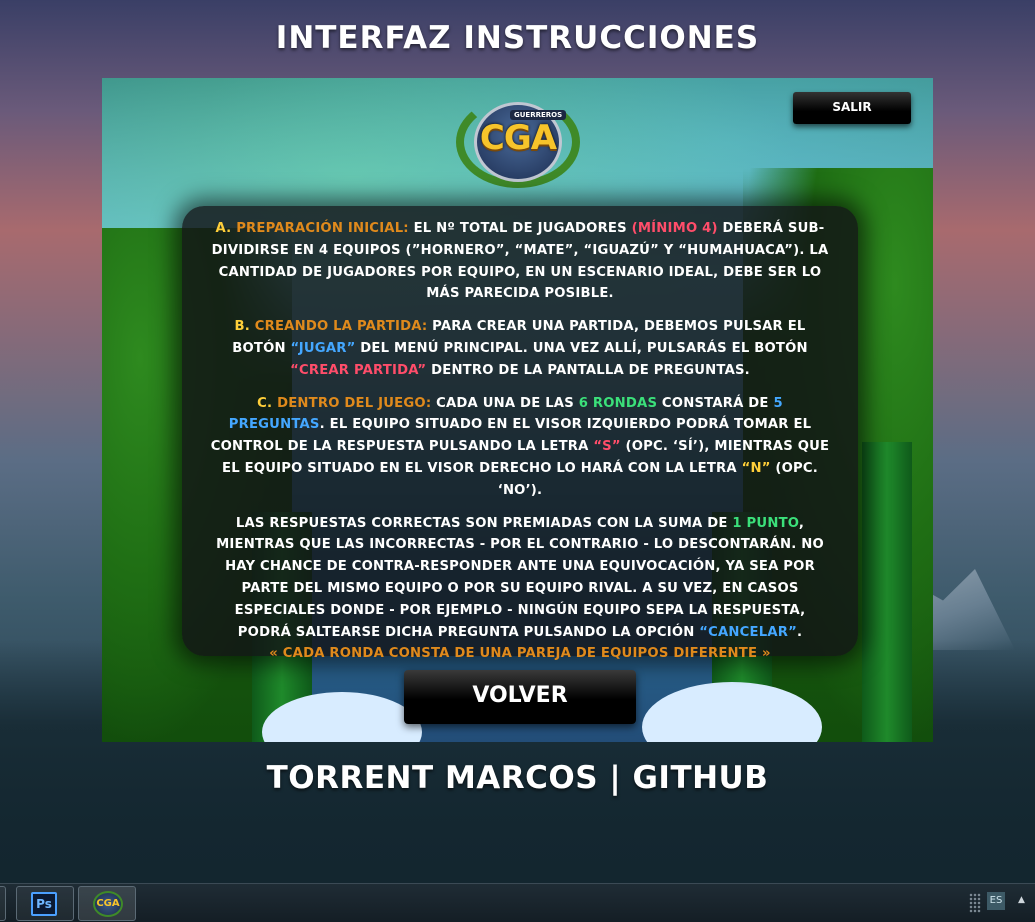 Image resolution: width=1035 pixels, height=922 pixels. Describe the element at coordinates (505, 403) in the screenshot. I see `instruction-c-text-1: CADA UNA DE LAS` at that location.